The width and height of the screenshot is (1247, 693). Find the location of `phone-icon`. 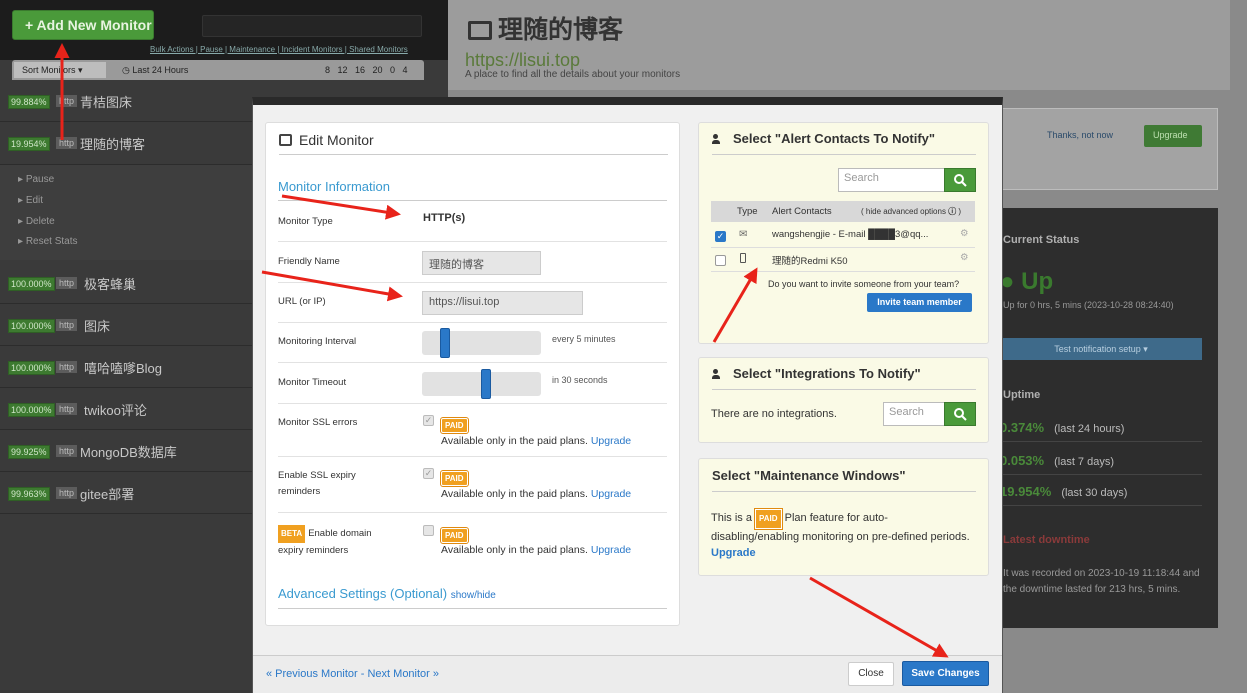

phone-icon is located at coordinates (743, 258).